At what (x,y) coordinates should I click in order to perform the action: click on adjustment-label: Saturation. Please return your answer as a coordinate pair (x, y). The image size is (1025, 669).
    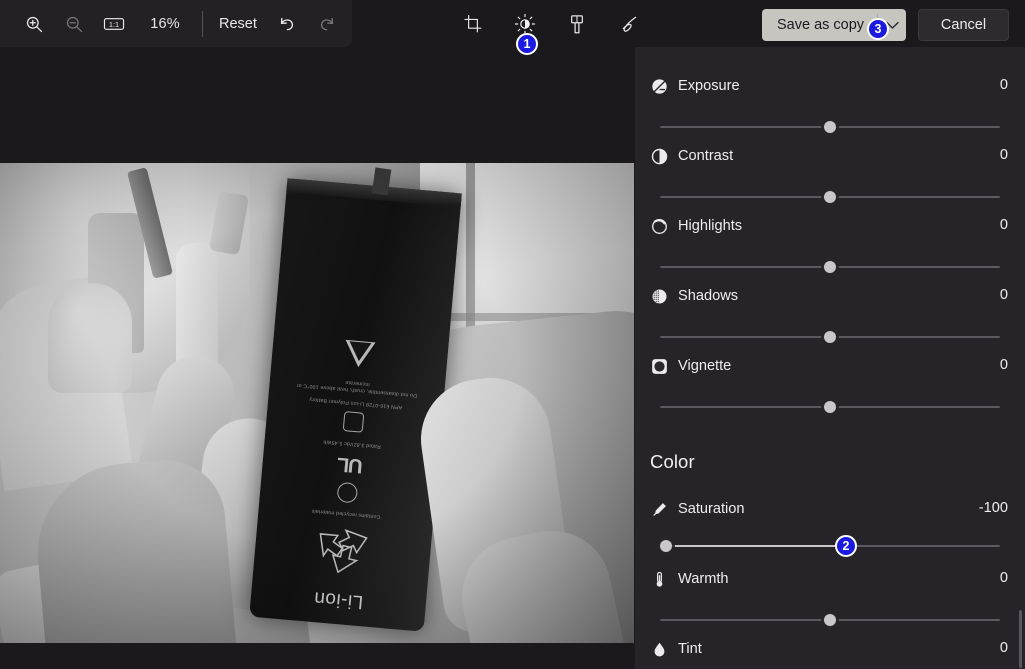
    Looking at the image, I should click on (711, 509).